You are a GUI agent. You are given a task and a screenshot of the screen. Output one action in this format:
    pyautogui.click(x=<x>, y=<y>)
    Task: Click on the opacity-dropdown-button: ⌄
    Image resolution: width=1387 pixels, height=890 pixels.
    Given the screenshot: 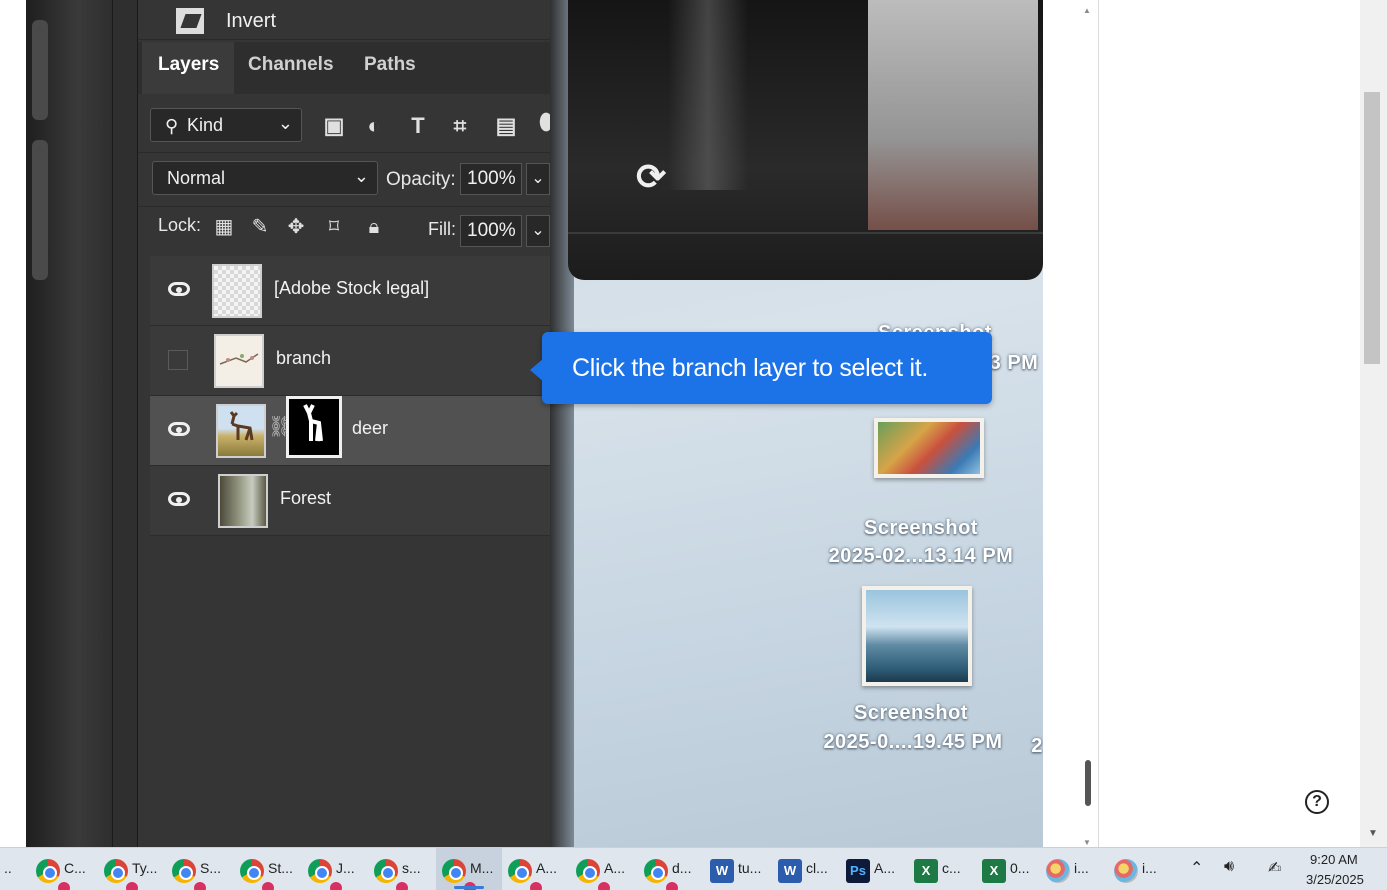 What is the action you would take?
    pyautogui.click(x=538, y=179)
    